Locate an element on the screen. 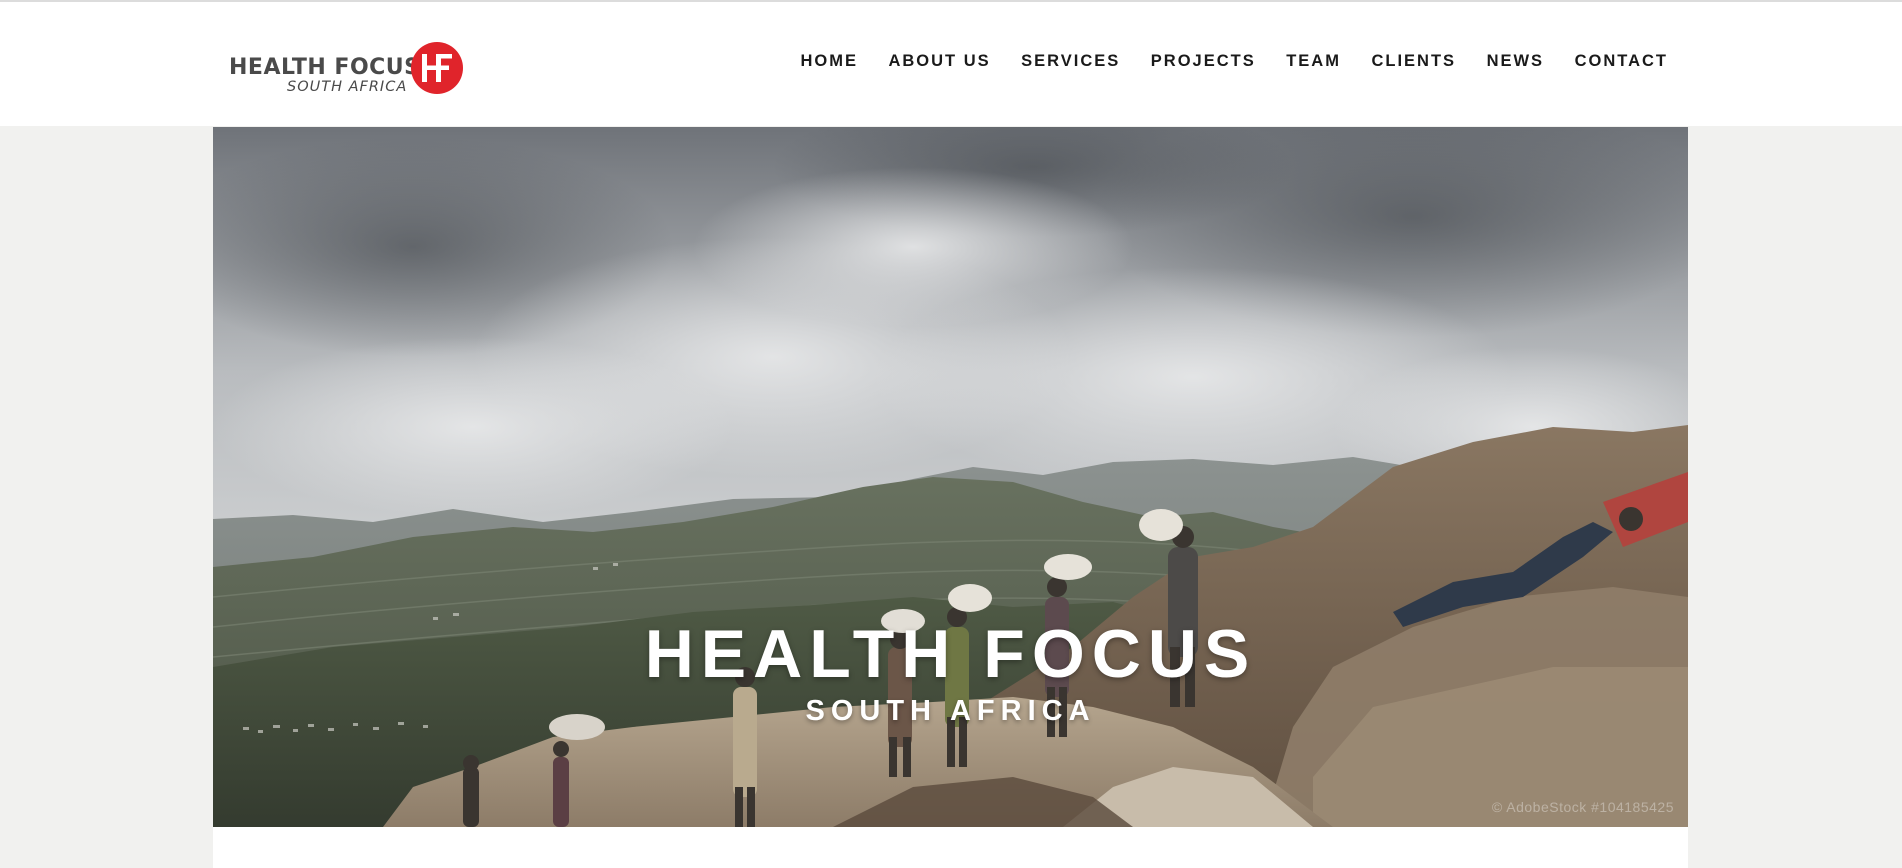 The width and height of the screenshot is (1902, 868). site-logo: HEALTH FOCUS SOUTH AFRICA is located at coordinates (347, 69).